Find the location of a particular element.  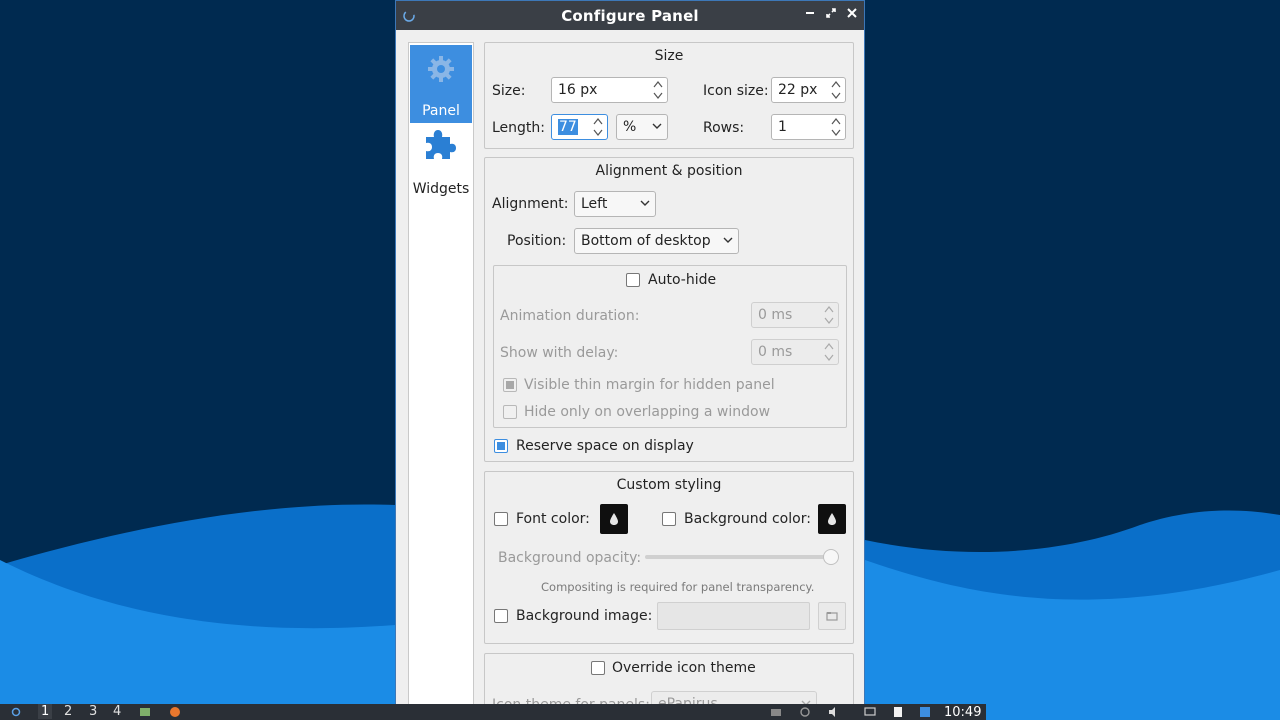

minimize-button is located at coordinates (810, 15).